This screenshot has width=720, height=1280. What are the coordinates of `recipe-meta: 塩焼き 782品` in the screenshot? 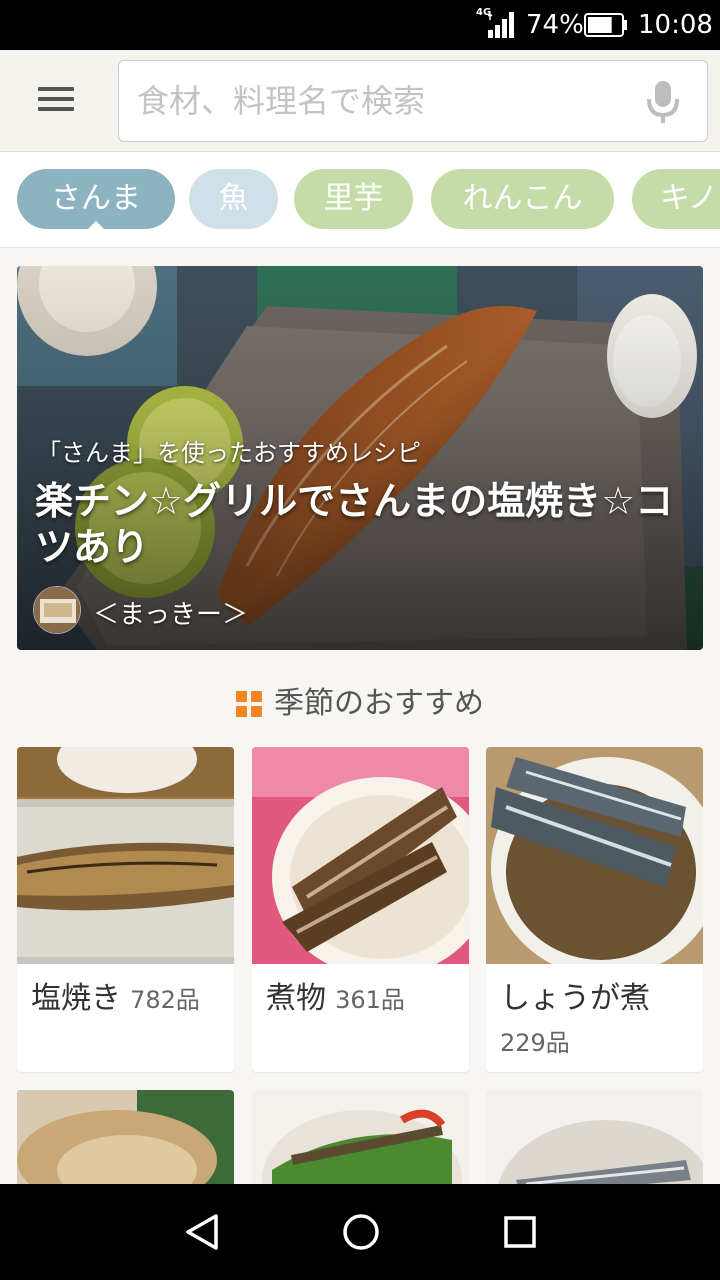 It's located at (128, 1001).